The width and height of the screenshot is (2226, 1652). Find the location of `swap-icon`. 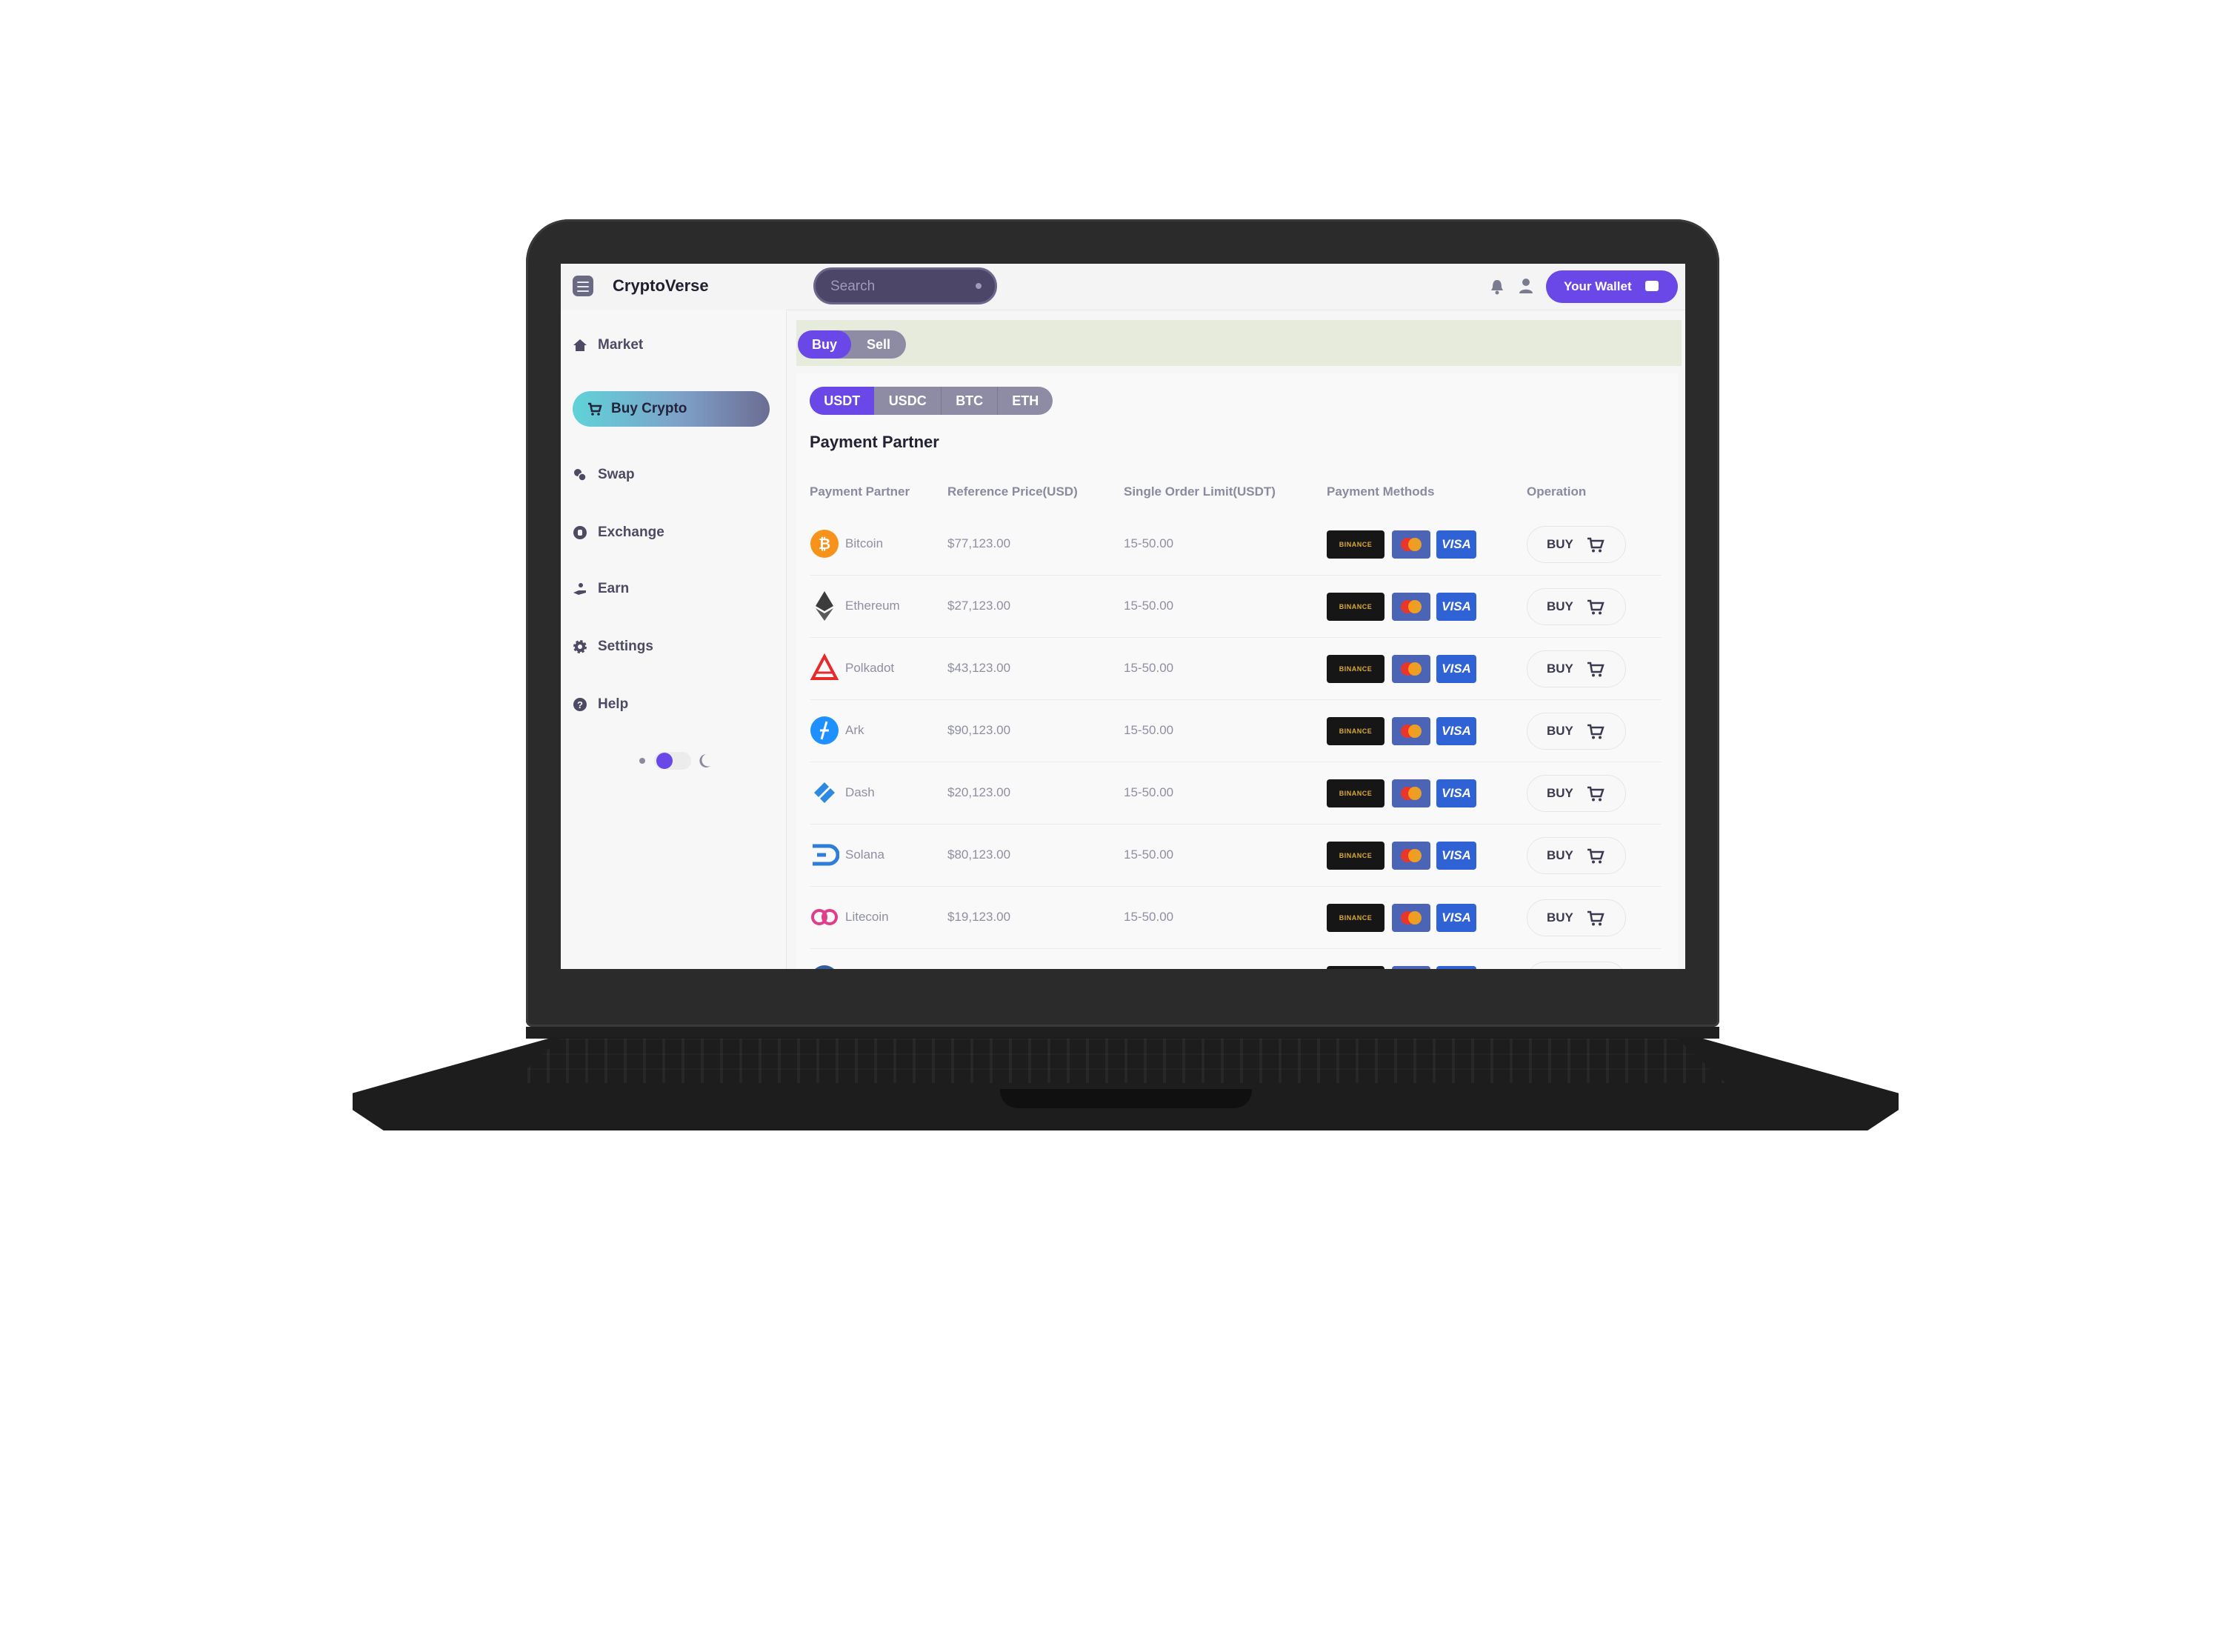

swap-icon is located at coordinates (580, 475).